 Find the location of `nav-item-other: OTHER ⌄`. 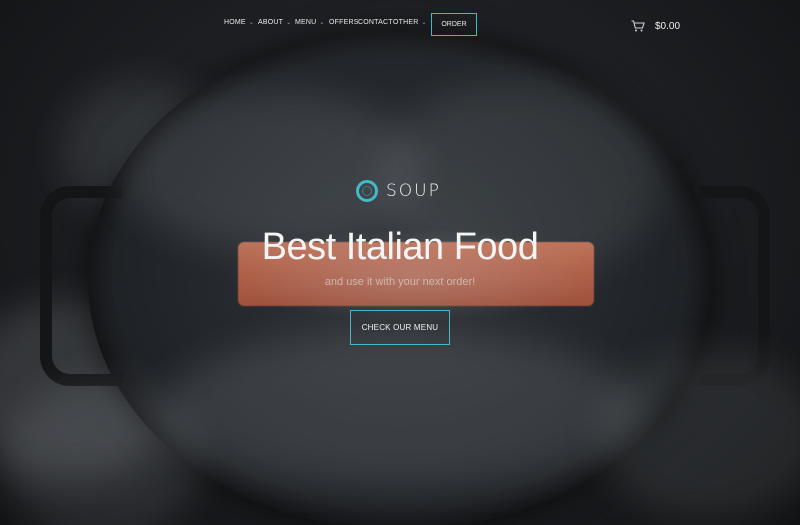

nav-item-other: OTHER ⌄ is located at coordinates (410, 22).